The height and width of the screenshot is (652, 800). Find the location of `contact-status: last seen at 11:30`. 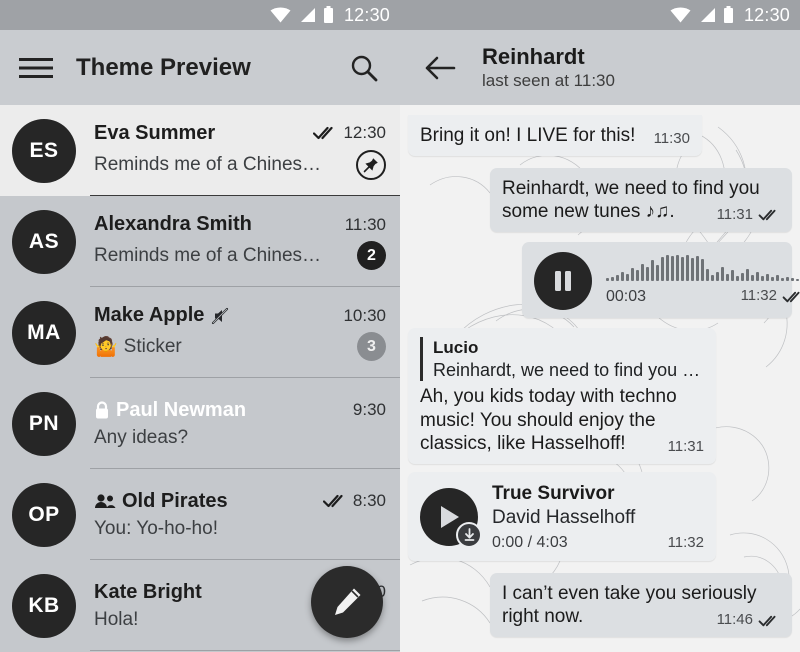

contact-status: last seen at 11:30 is located at coordinates (548, 80).